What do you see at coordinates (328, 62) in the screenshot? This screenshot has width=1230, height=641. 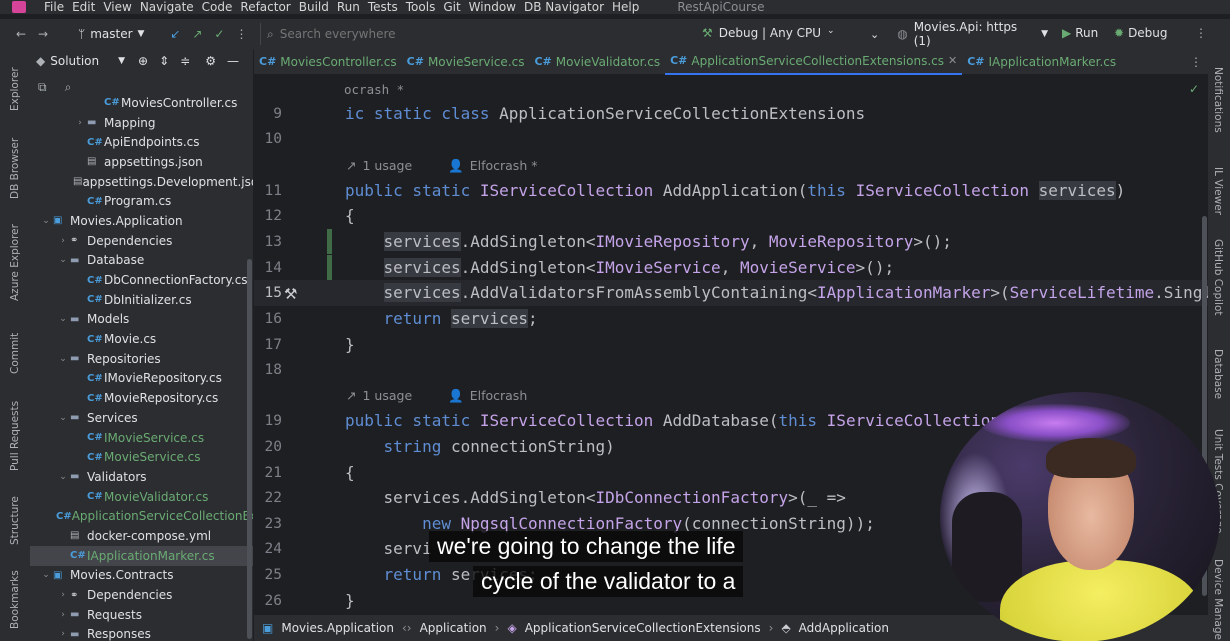 I see `editor-tab: C# MoviesController.cs` at bounding box center [328, 62].